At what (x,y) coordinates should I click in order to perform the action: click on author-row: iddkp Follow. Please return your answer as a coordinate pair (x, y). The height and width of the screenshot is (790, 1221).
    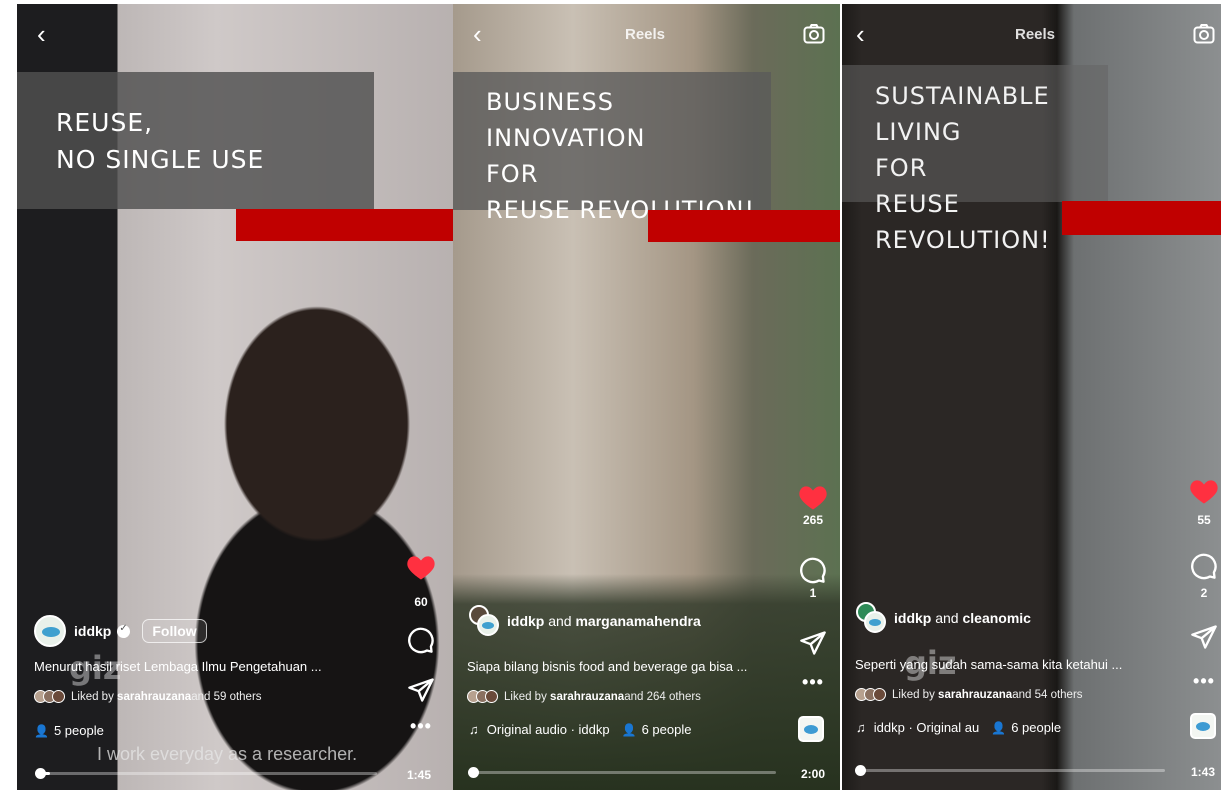
    Looking at the image, I should click on (120, 631).